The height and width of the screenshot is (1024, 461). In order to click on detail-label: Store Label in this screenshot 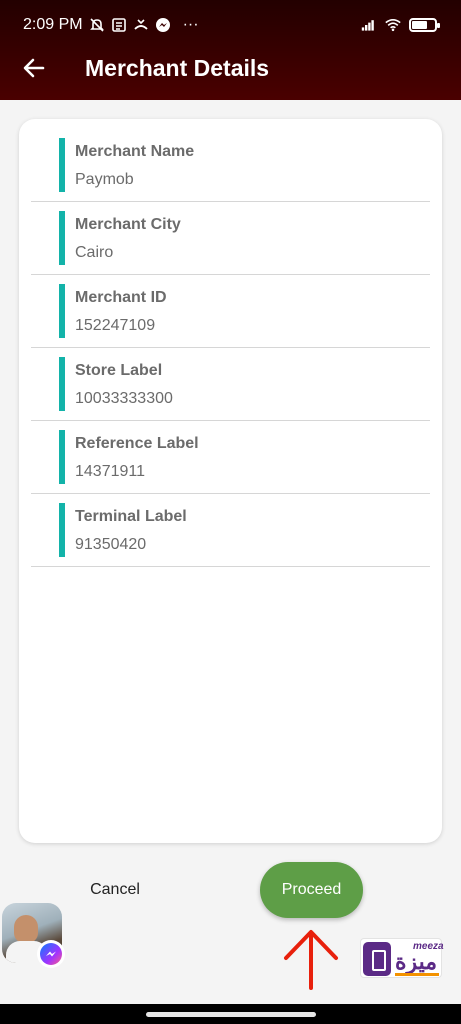, I will do `click(119, 370)`.